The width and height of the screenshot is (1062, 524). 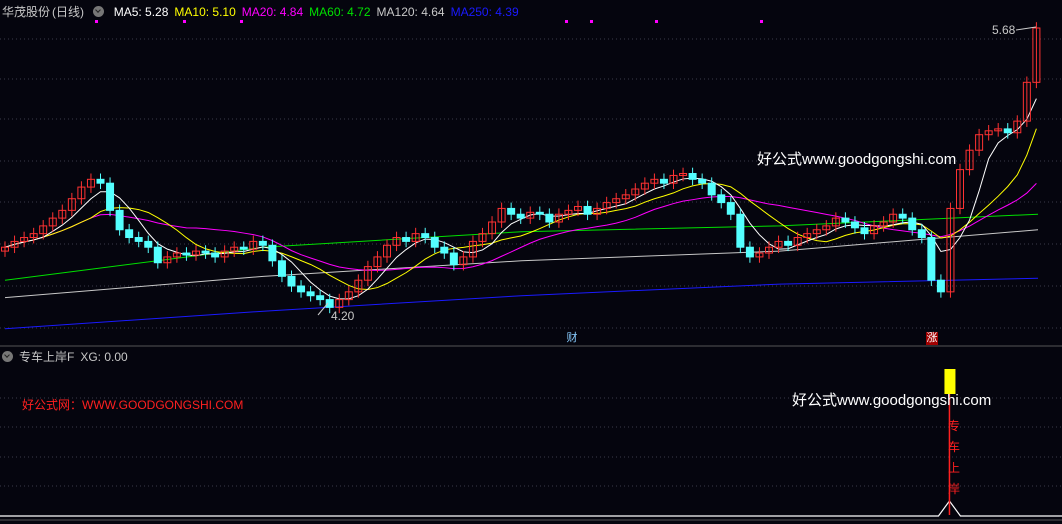 I want to click on signal-text: 专 车 上 岸, so click(x=954, y=458).